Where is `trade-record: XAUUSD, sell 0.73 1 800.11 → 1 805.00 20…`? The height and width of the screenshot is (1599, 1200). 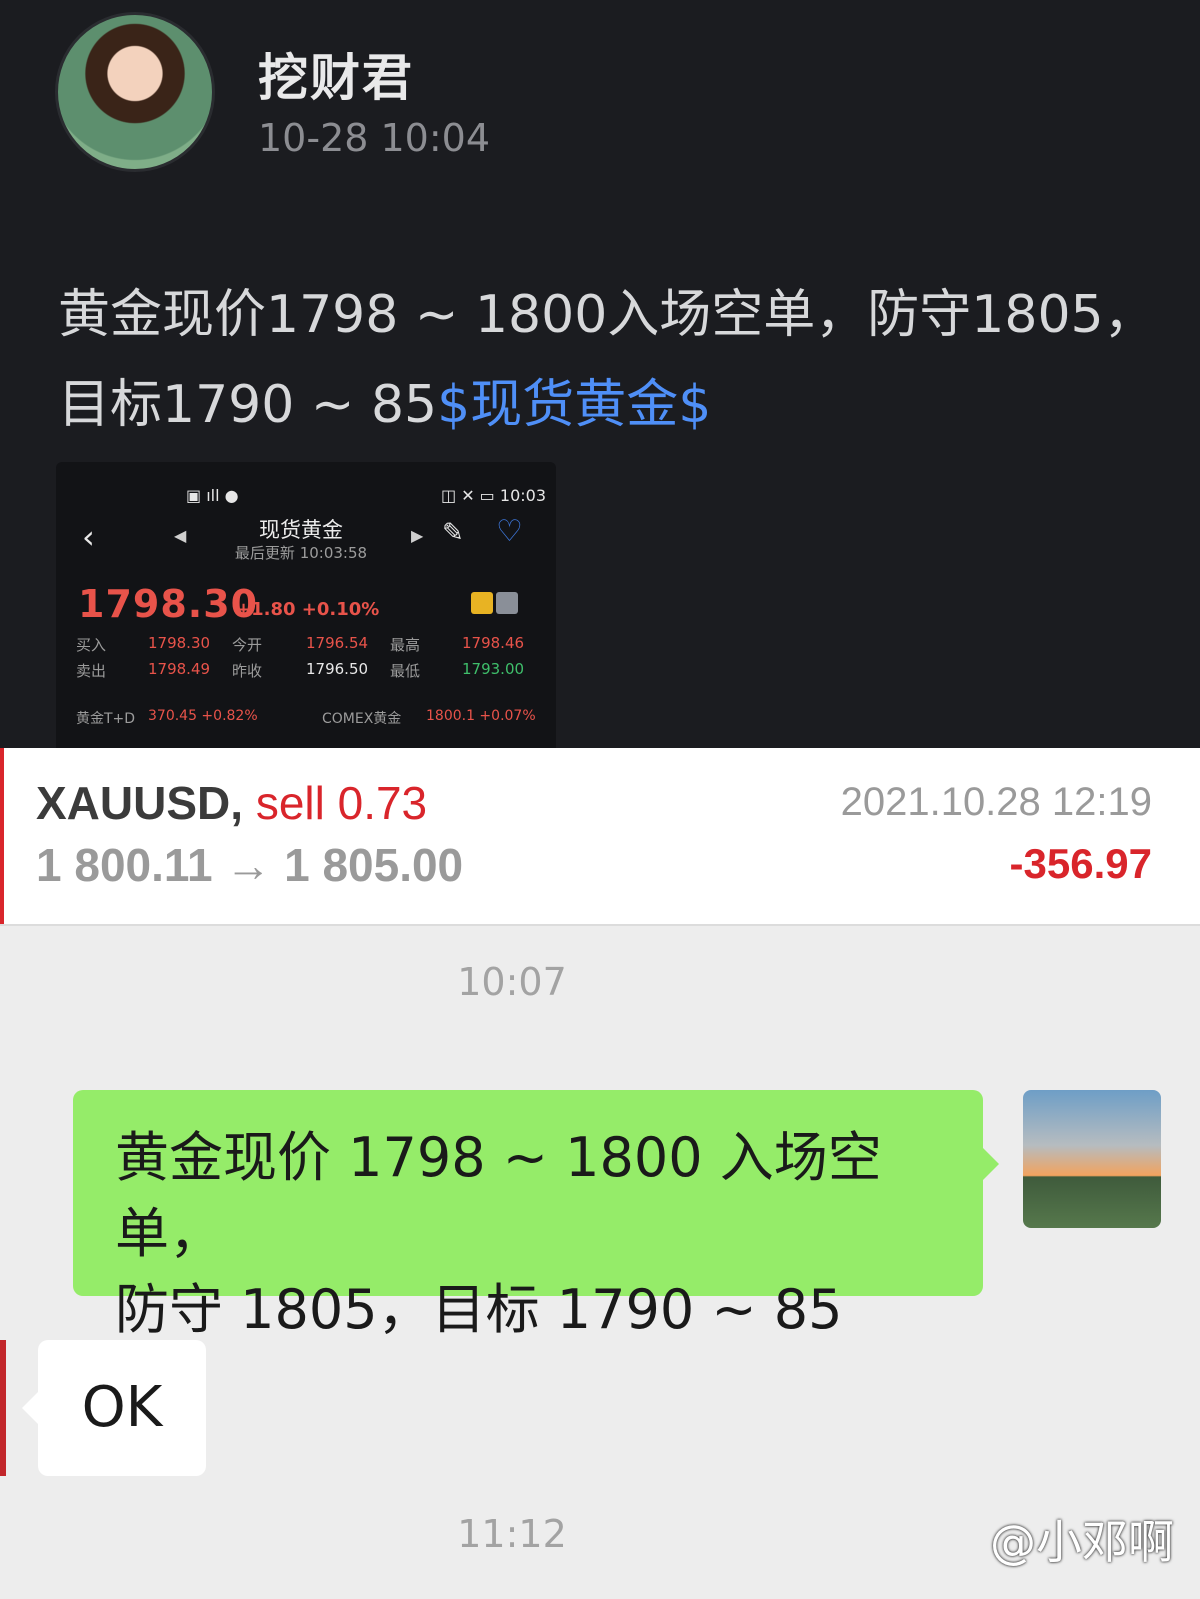 trade-record: XAUUSD, sell 0.73 1 800.11 → 1 805.00 20… is located at coordinates (600, 837).